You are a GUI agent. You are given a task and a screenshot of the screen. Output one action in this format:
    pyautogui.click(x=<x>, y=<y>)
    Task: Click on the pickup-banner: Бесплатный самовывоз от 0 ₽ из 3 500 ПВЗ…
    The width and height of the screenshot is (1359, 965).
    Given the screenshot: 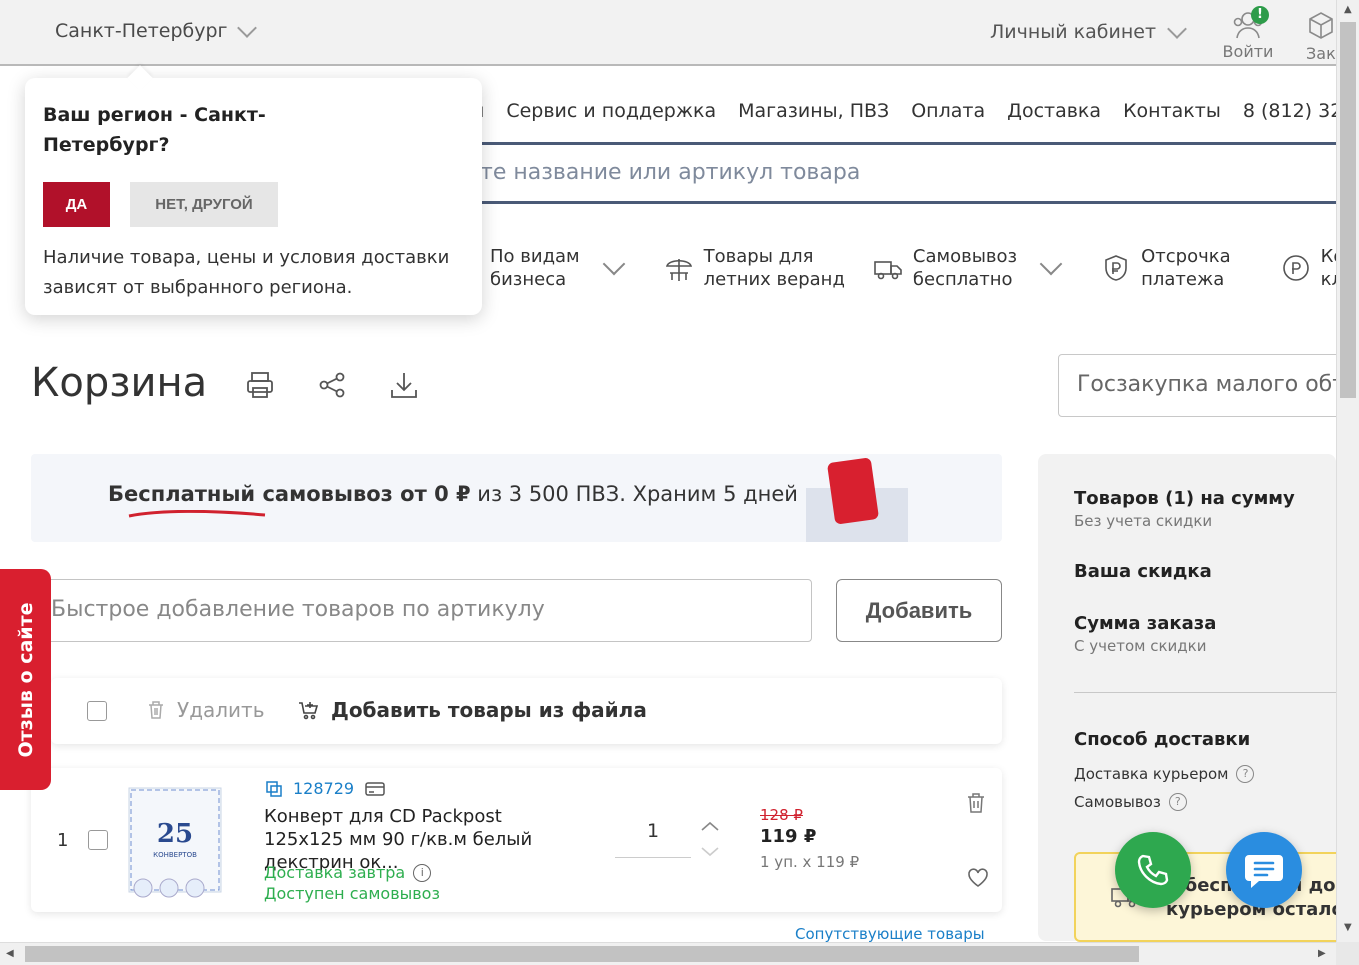 What is the action you would take?
    pyautogui.click(x=516, y=498)
    